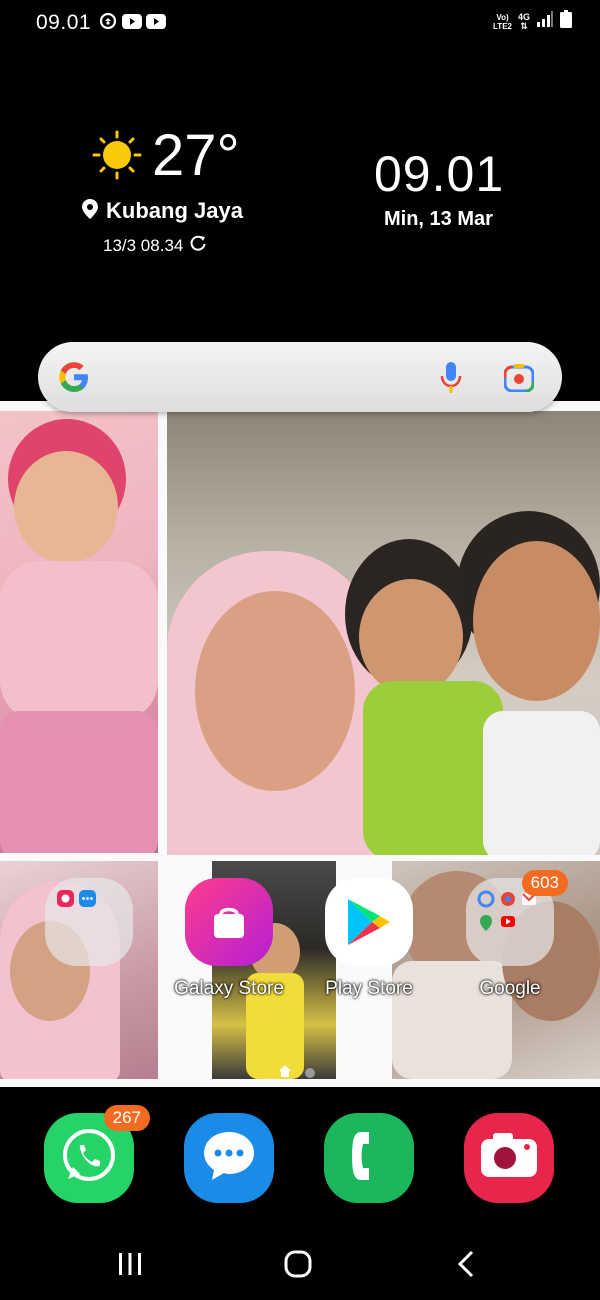 The height and width of the screenshot is (1300, 600). What do you see at coordinates (126, 1118) in the screenshot?
I see `notification-badge: 267` at bounding box center [126, 1118].